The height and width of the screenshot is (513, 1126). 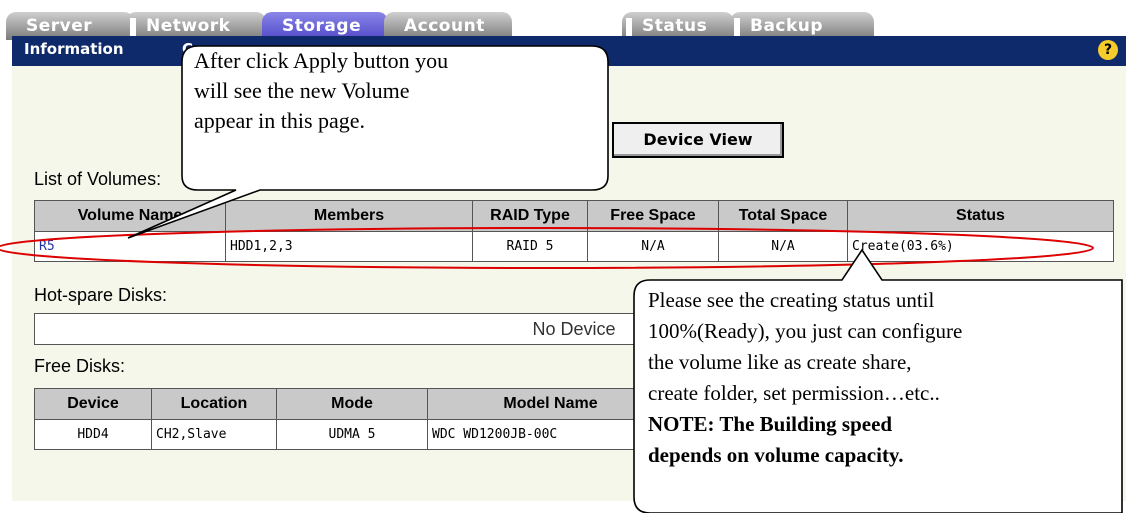 I want to click on highlight-ellipse, so click(x=547, y=248).